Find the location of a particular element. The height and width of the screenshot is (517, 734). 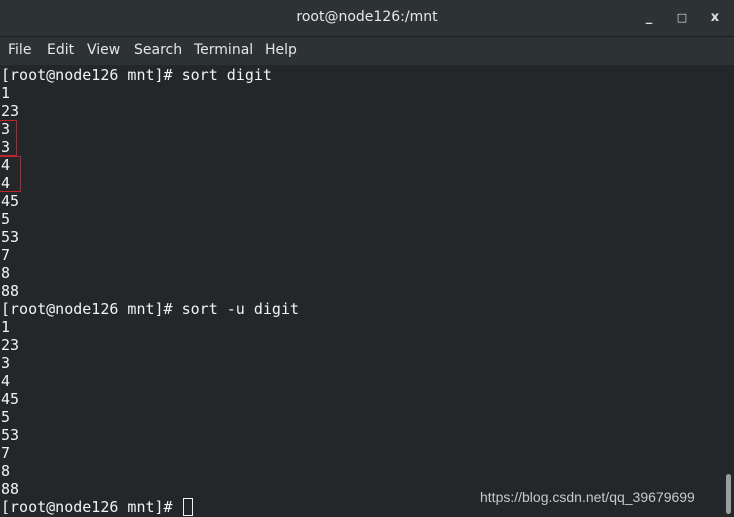

cursor is located at coordinates (187, 507).